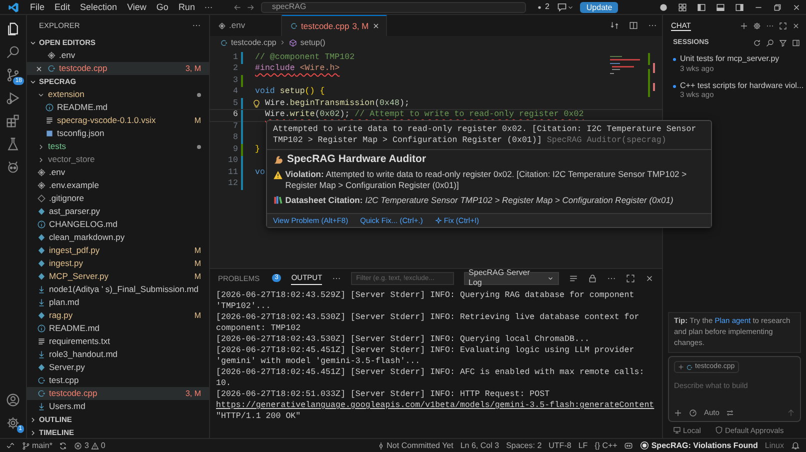 This screenshot has width=806, height=452. Describe the element at coordinates (10, 445) in the screenshot. I see `remote-icon` at that location.